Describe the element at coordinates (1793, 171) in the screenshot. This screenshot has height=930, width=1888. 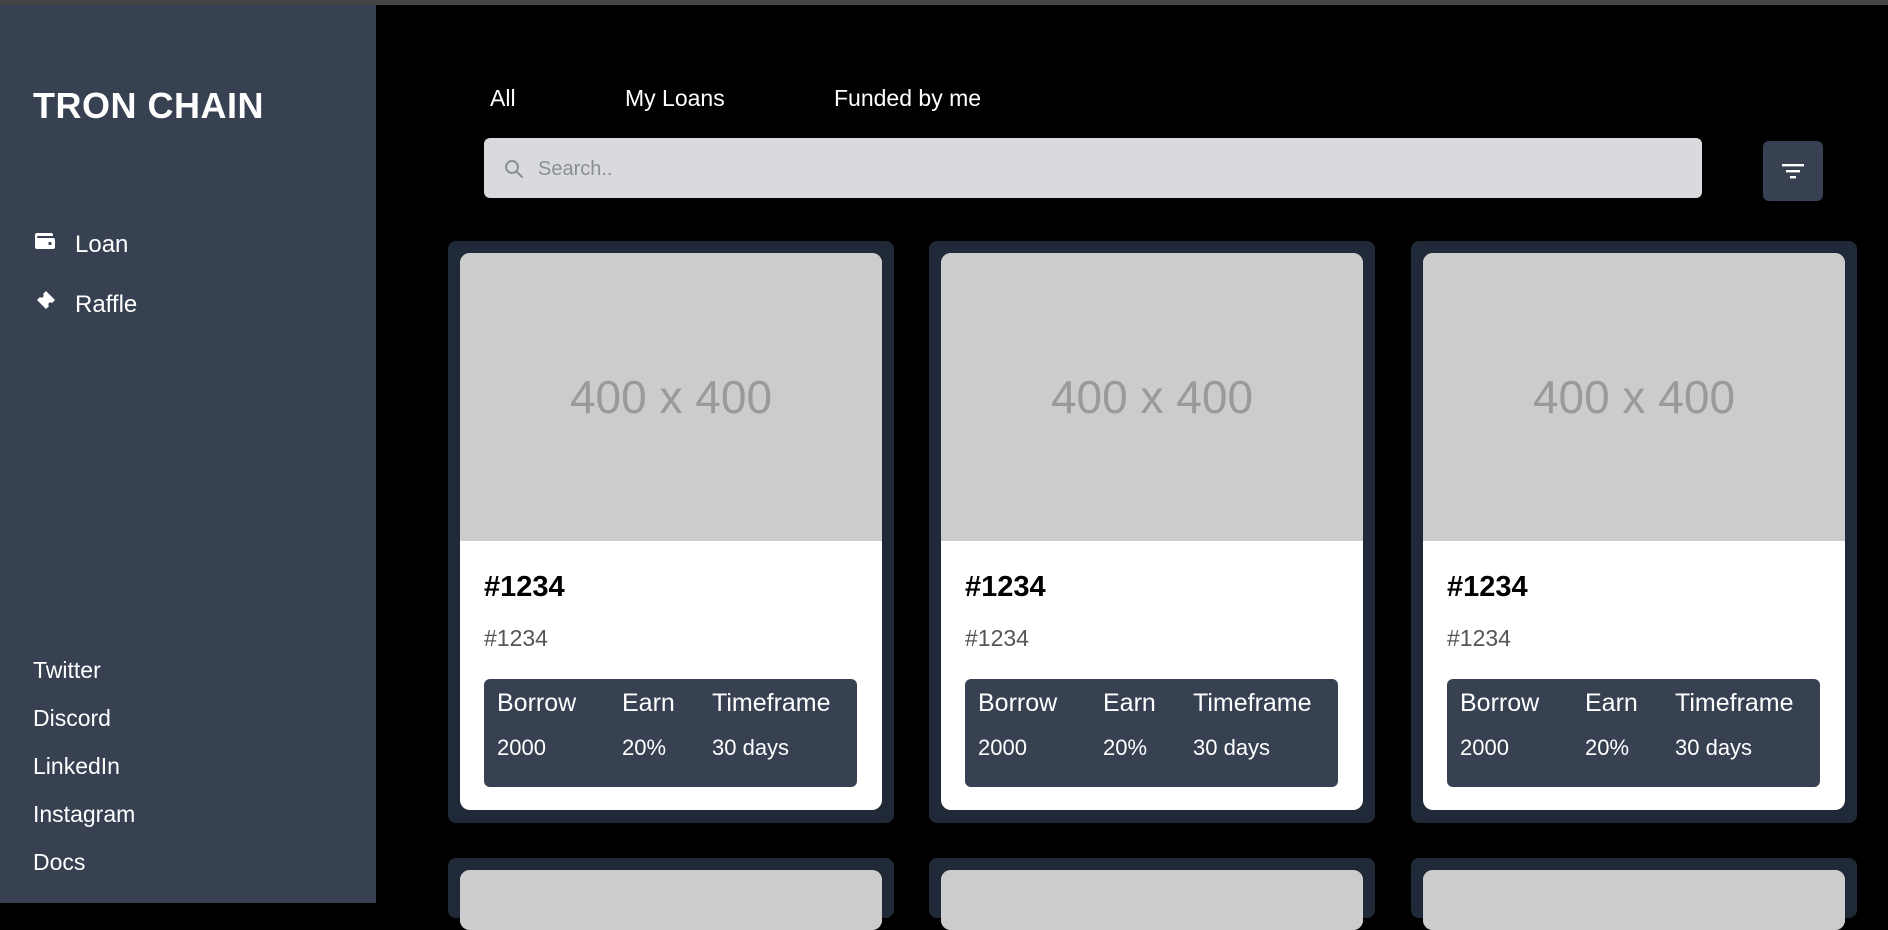
I see `filter-button` at that location.